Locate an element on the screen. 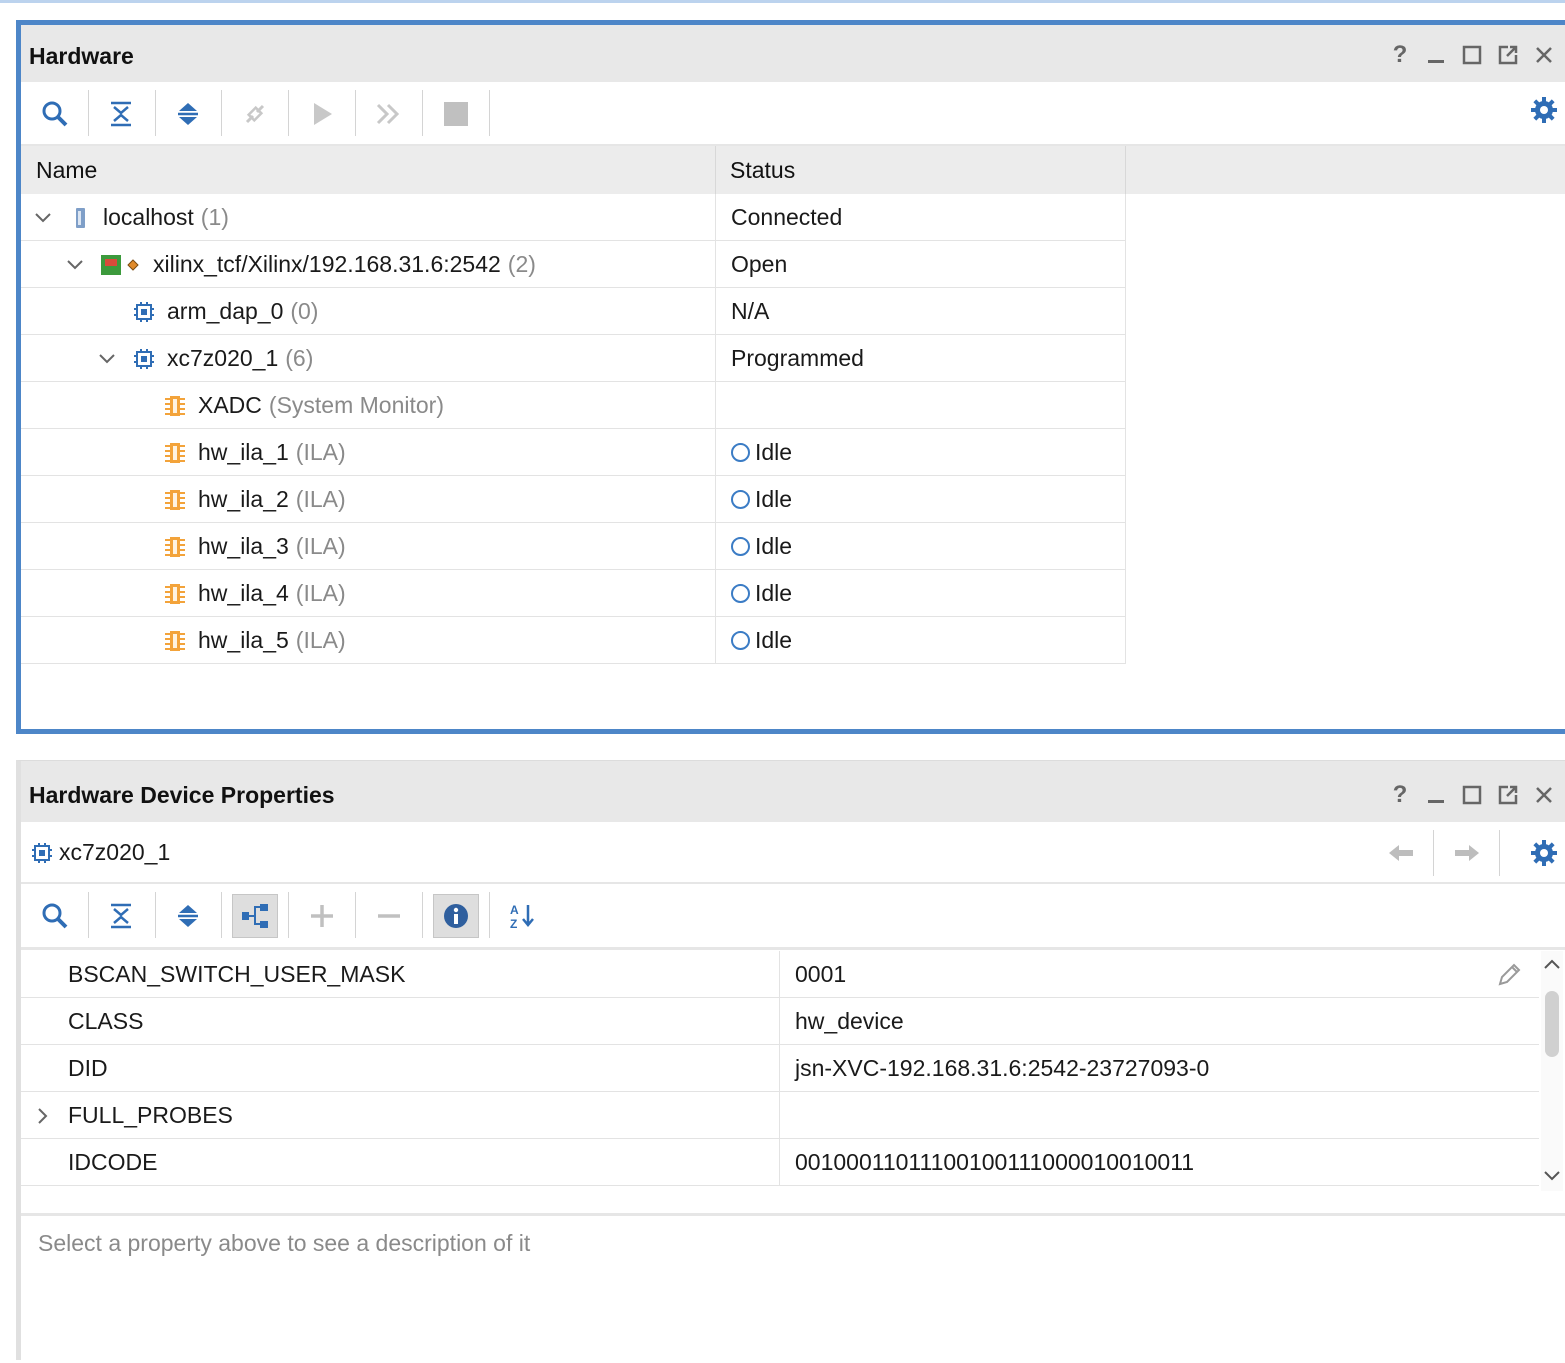 This screenshot has width=1565, height=1363. row-count: (6) is located at coordinates (299, 358).